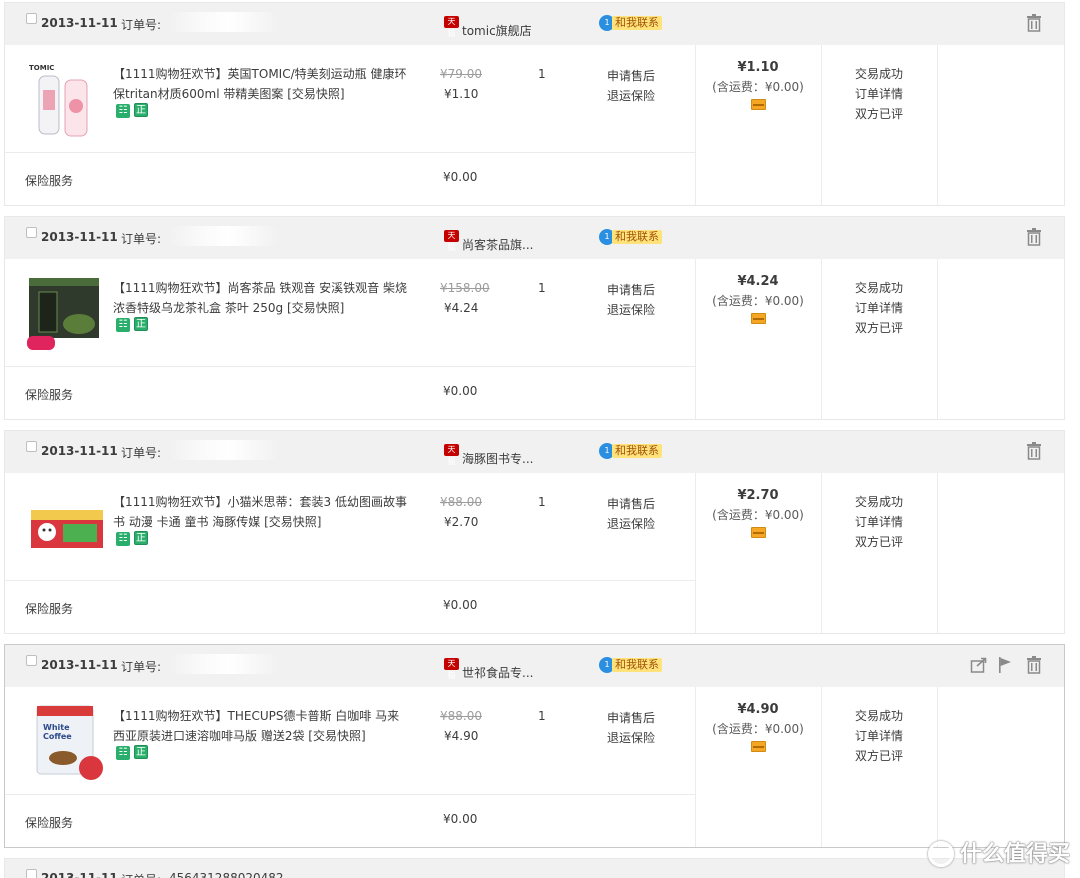 The image size is (1080, 878). What do you see at coordinates (534, 24) in the screenshot?
I see `order-header: 2013-11-11 订单号: 天猫 tomic旗舰店 1 和我联系` at bounding box center [534, 24].